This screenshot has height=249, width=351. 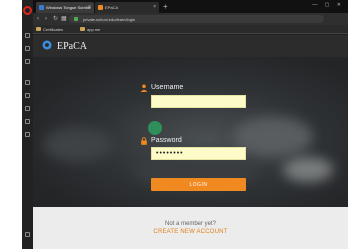 What do you see at coordinates (190, 232) in the screenshot?
I see `create-account-link: CREATE NEW ACCOUNT` at bounding box center [190, 232].